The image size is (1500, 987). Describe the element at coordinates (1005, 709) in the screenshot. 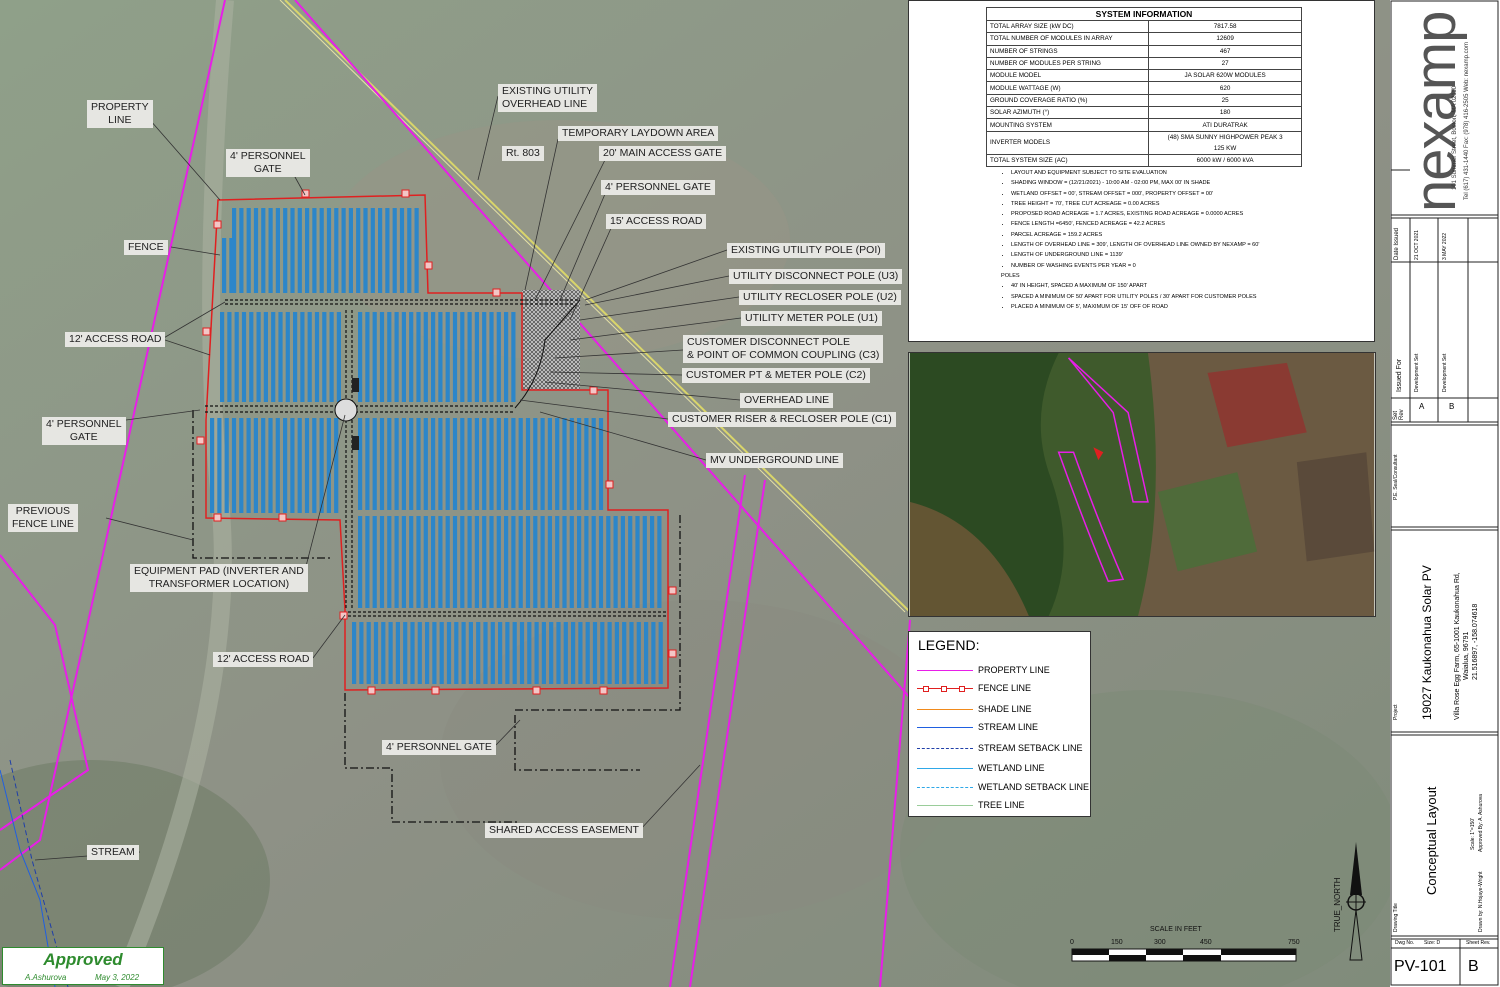

I see `legend-label: SHADE LINE` at that location.